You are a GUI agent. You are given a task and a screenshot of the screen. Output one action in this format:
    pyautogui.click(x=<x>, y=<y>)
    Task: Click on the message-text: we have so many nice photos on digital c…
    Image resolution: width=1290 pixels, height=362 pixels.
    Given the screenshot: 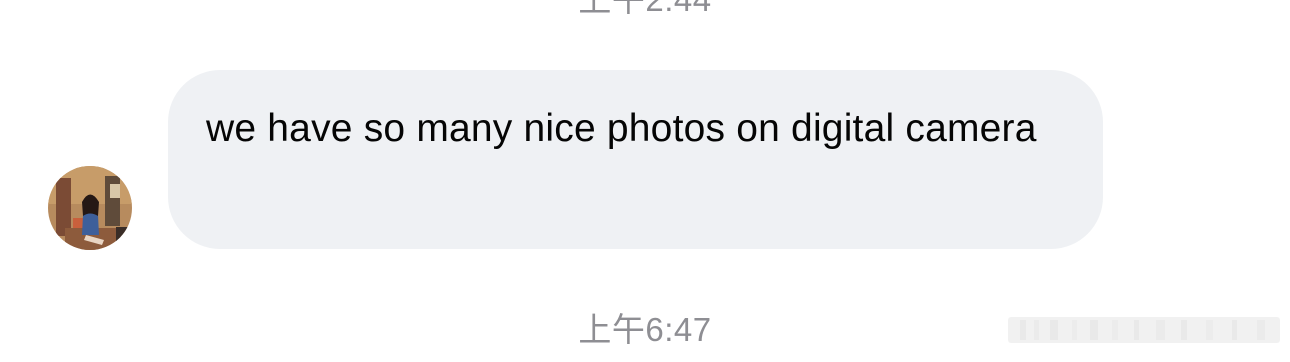 What is the action you would take?
    pyautogui.click(x=621, y=128)
    